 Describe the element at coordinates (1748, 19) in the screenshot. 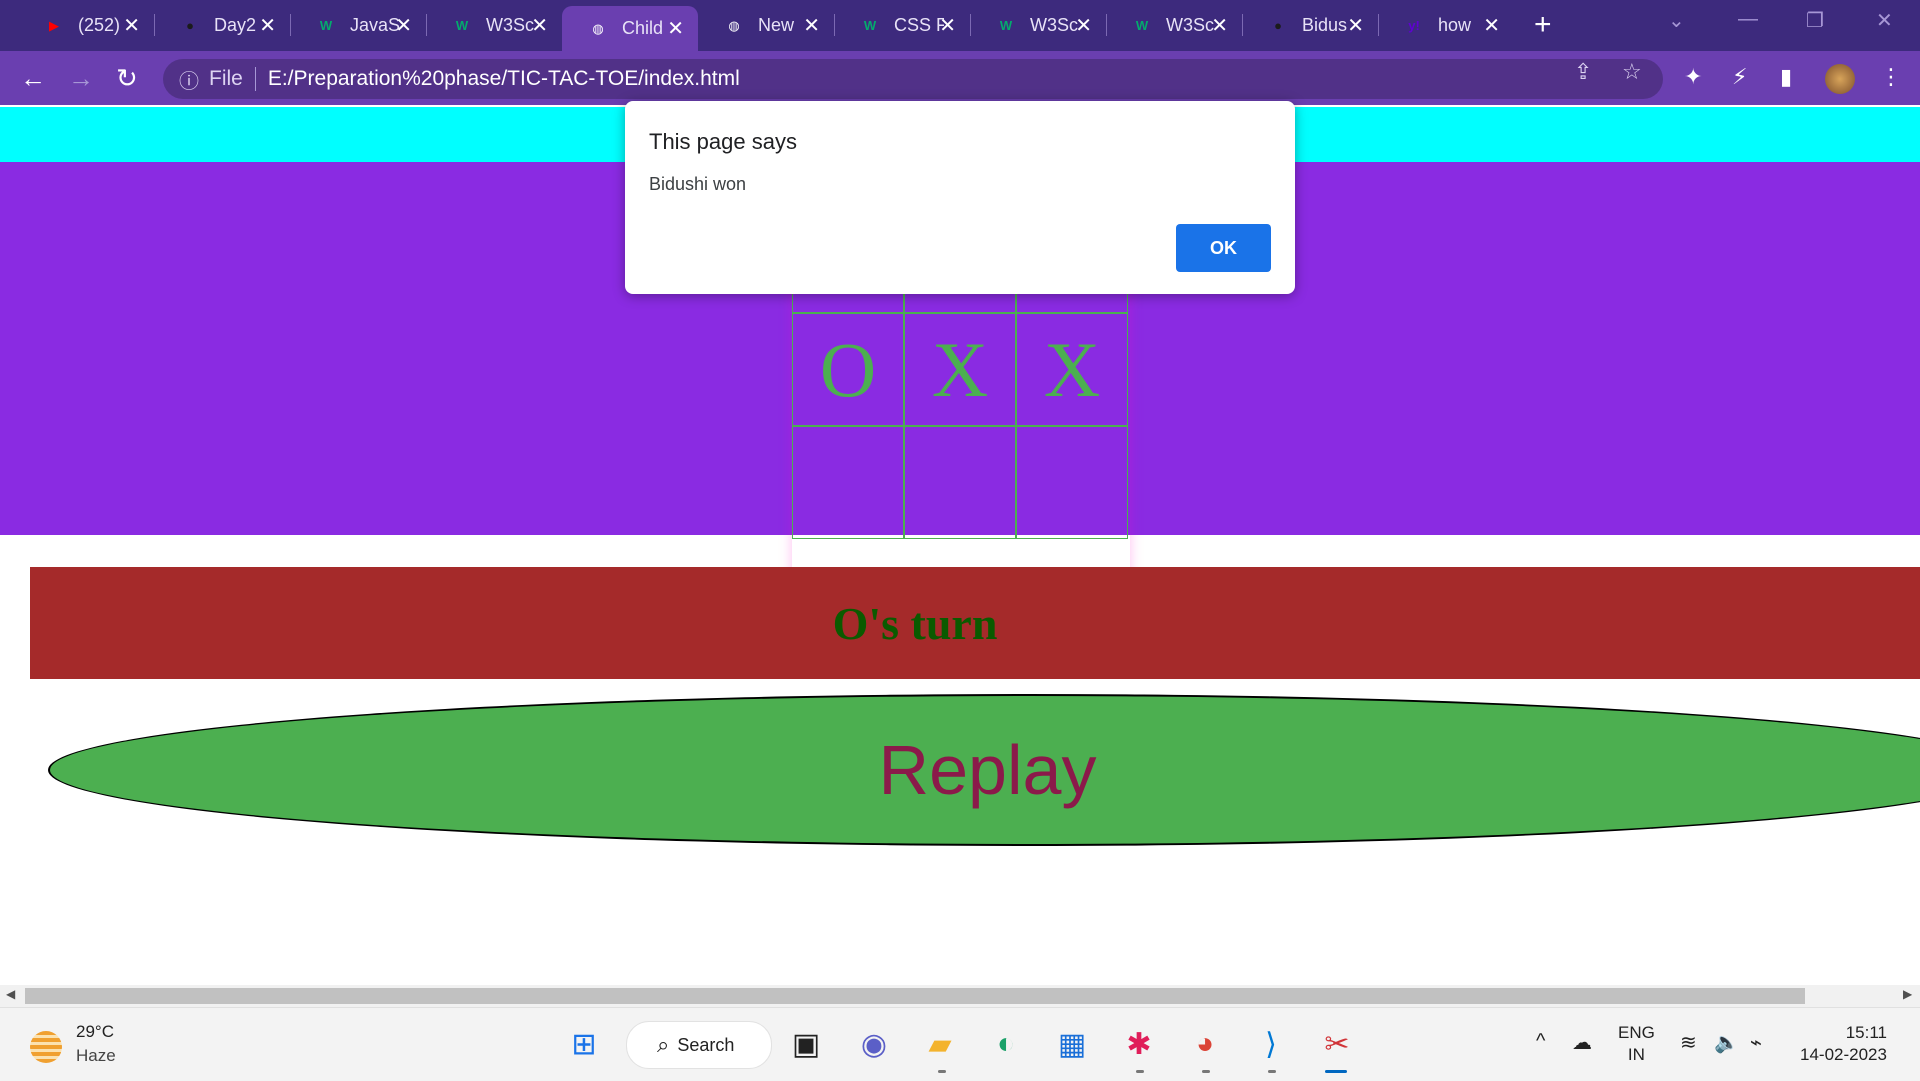

I see `minimize-icon: —` at that location.